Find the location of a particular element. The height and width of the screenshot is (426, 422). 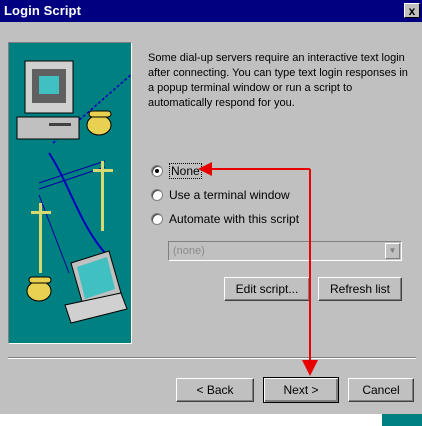

chevron-down-icon: ▼ is located at coordinates (392, 251).